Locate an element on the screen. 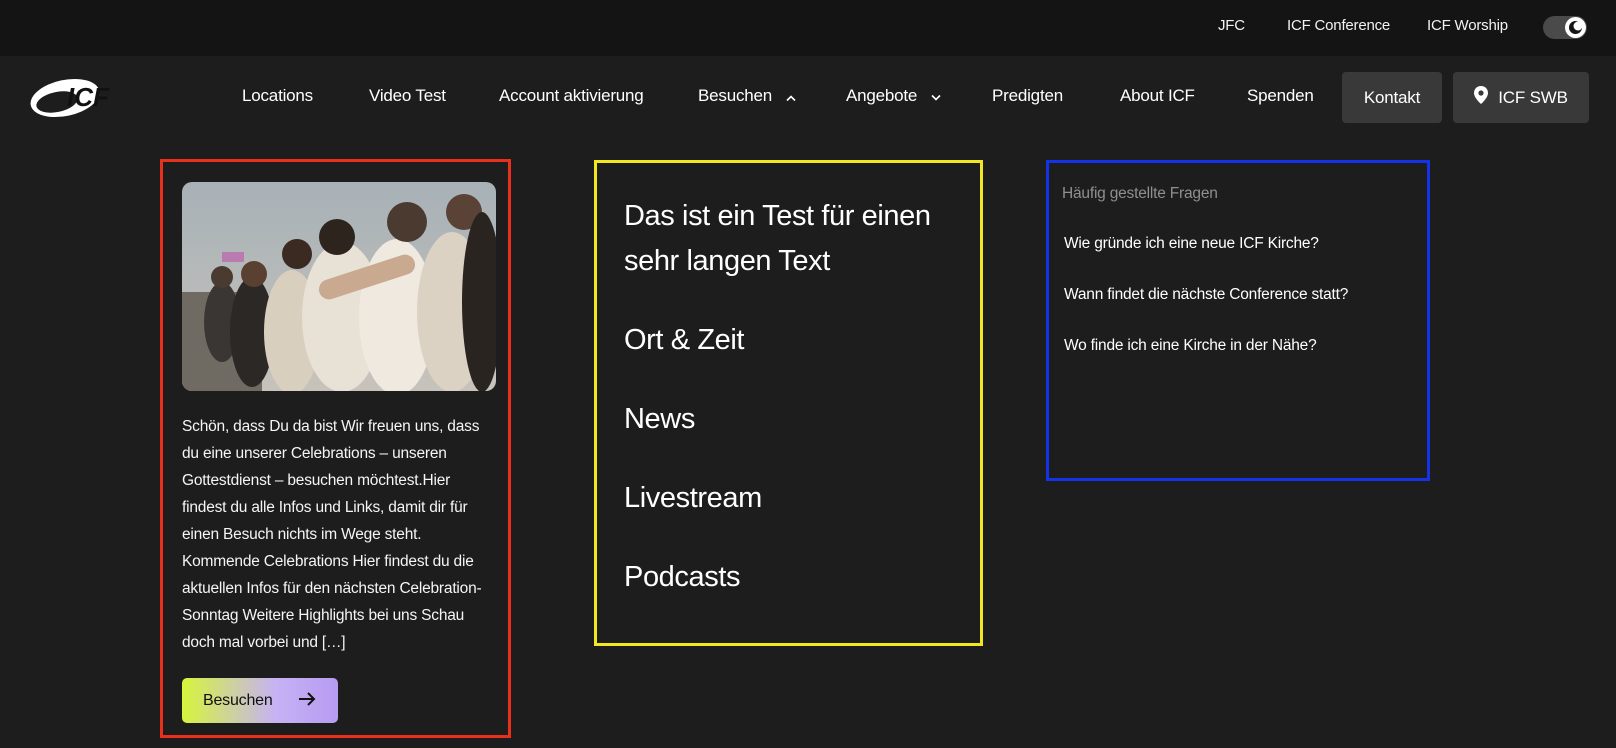  nav-besuchen-label: Besuchen is located at coordinates (735, 95).